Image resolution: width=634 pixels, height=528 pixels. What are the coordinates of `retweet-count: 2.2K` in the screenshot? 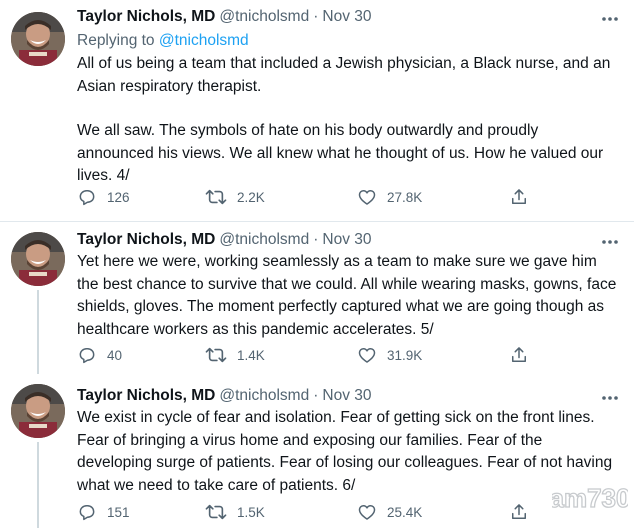 It's located at (251, 197).